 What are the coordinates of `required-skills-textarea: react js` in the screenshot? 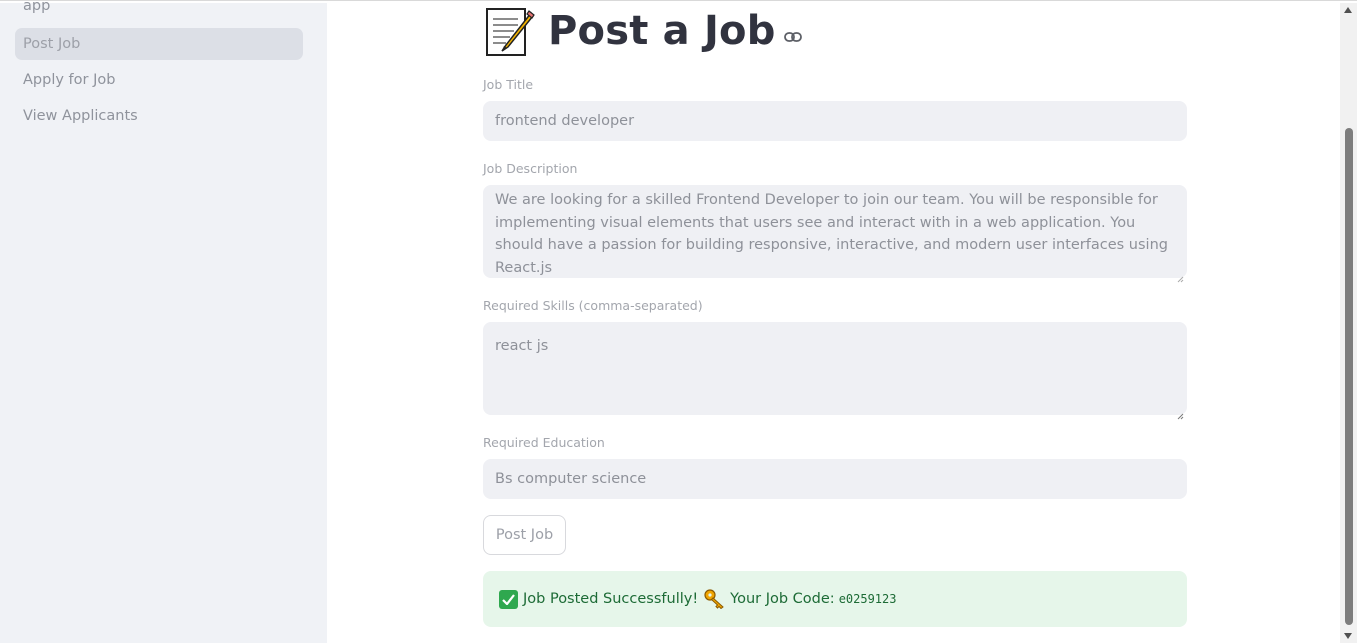 It's located at (835, 371).